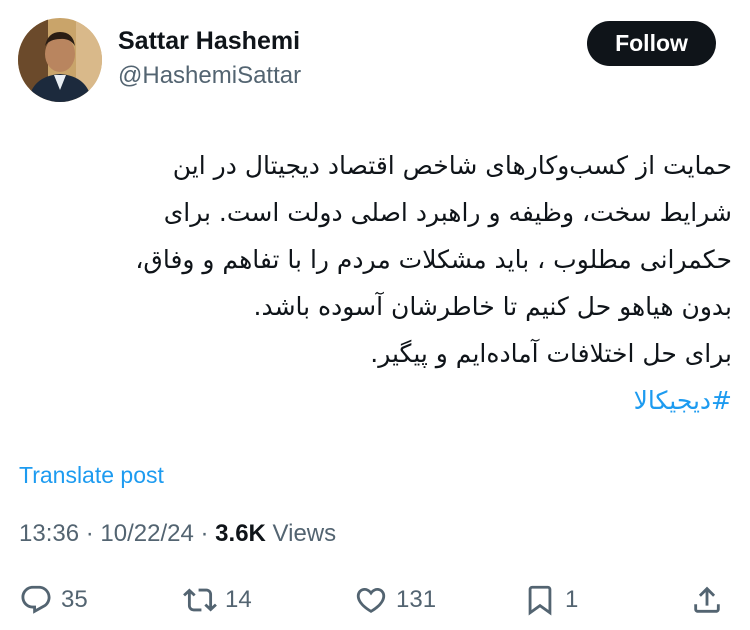  Describe the element at coordinates (146, 533) in the screenshot. I see `post-date: 10/22/24` at that location.